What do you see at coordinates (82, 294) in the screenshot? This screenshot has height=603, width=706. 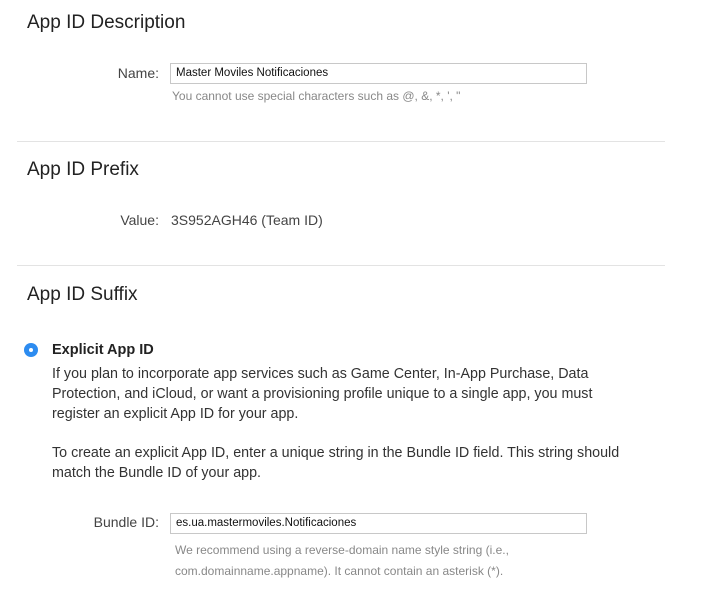 I see `app-id-suffix-heading: App ID Suffix` at bounding box center [82, 294].